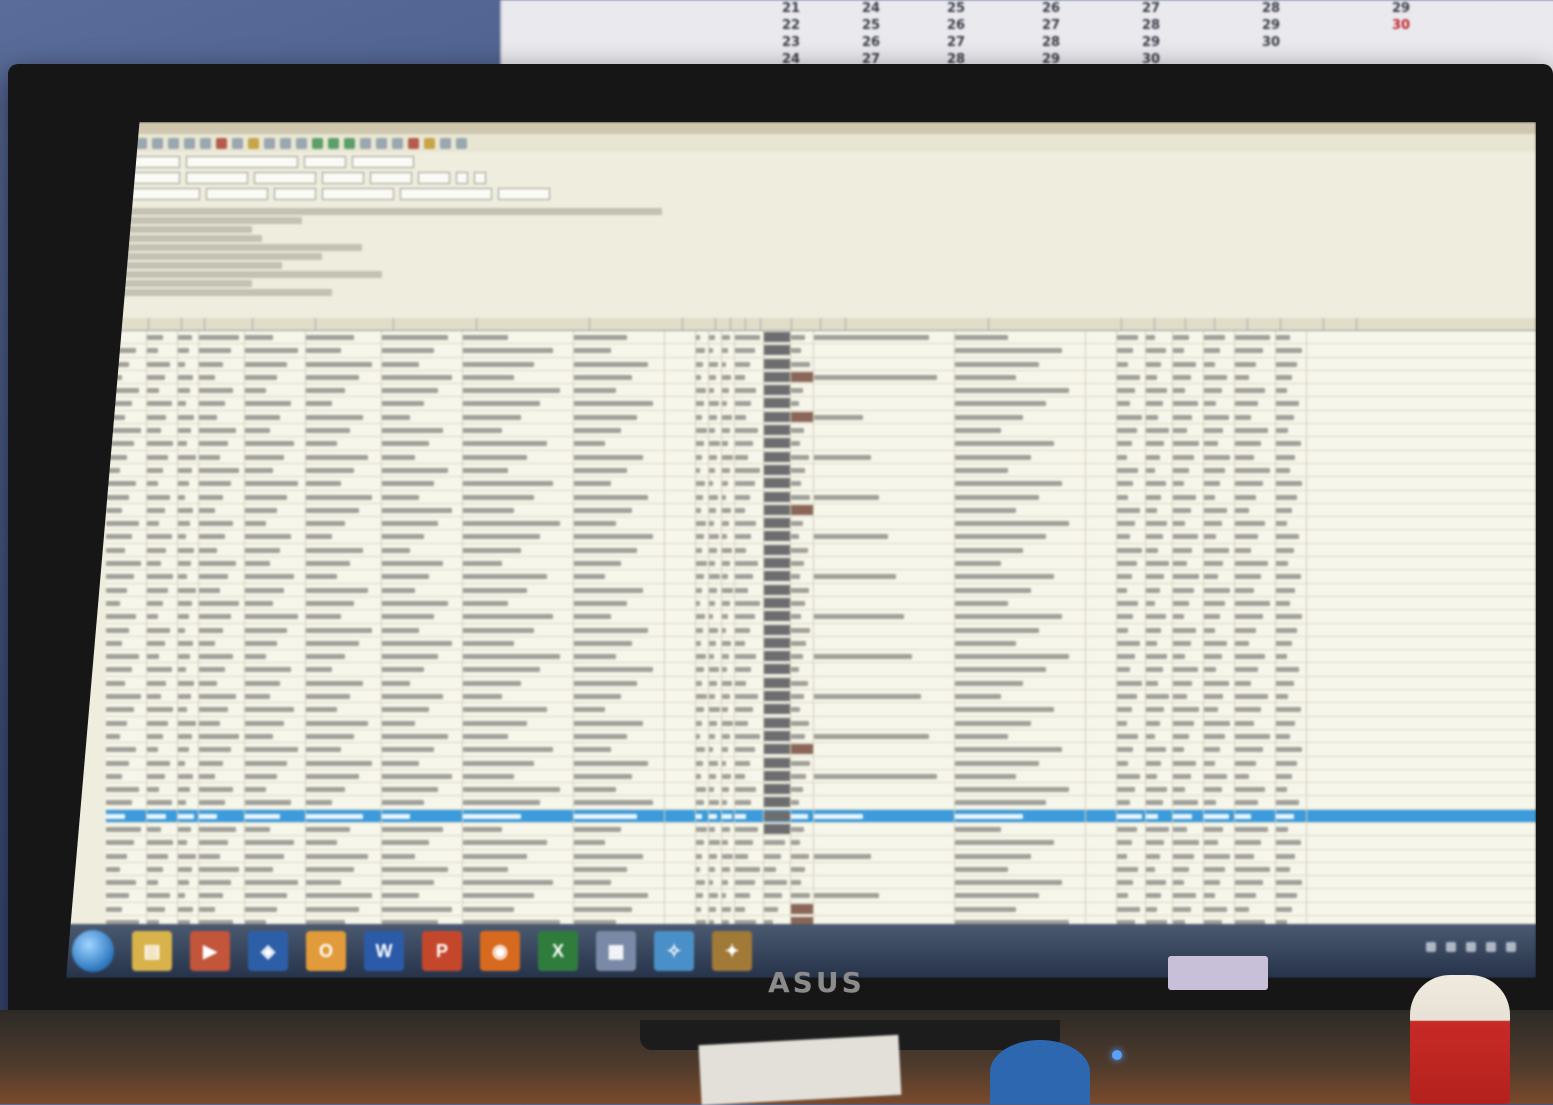 The width and height of the screenshot is (1553, 1105). I want to click on security-shield-icon: ◈, so click(268, 951).